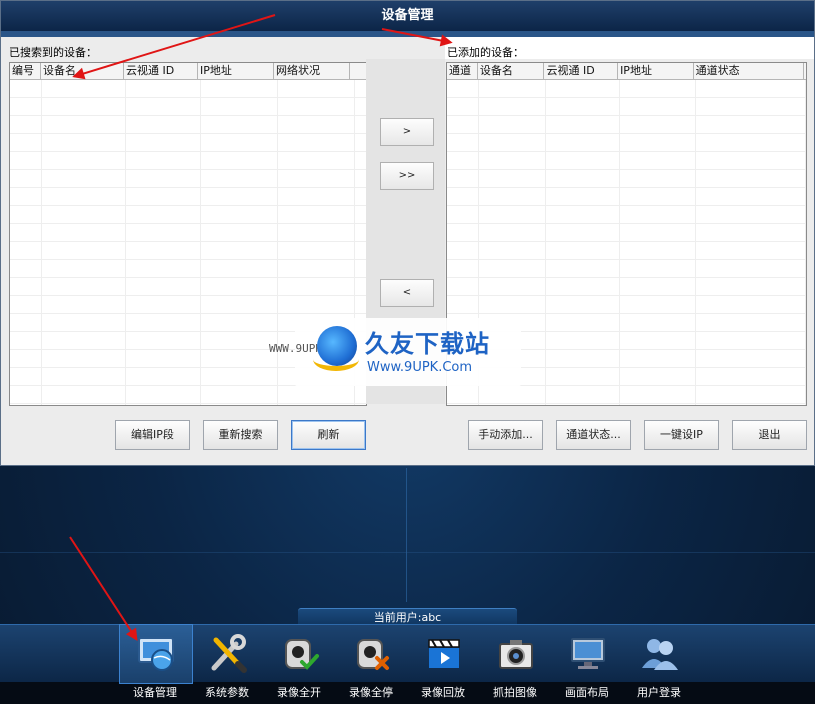 Image resolution: width=815 pixels, height=704 pixels. Describe the element at coordinates (749, 71) in the screenshot. I see `column-header: 通道状态` at that location.